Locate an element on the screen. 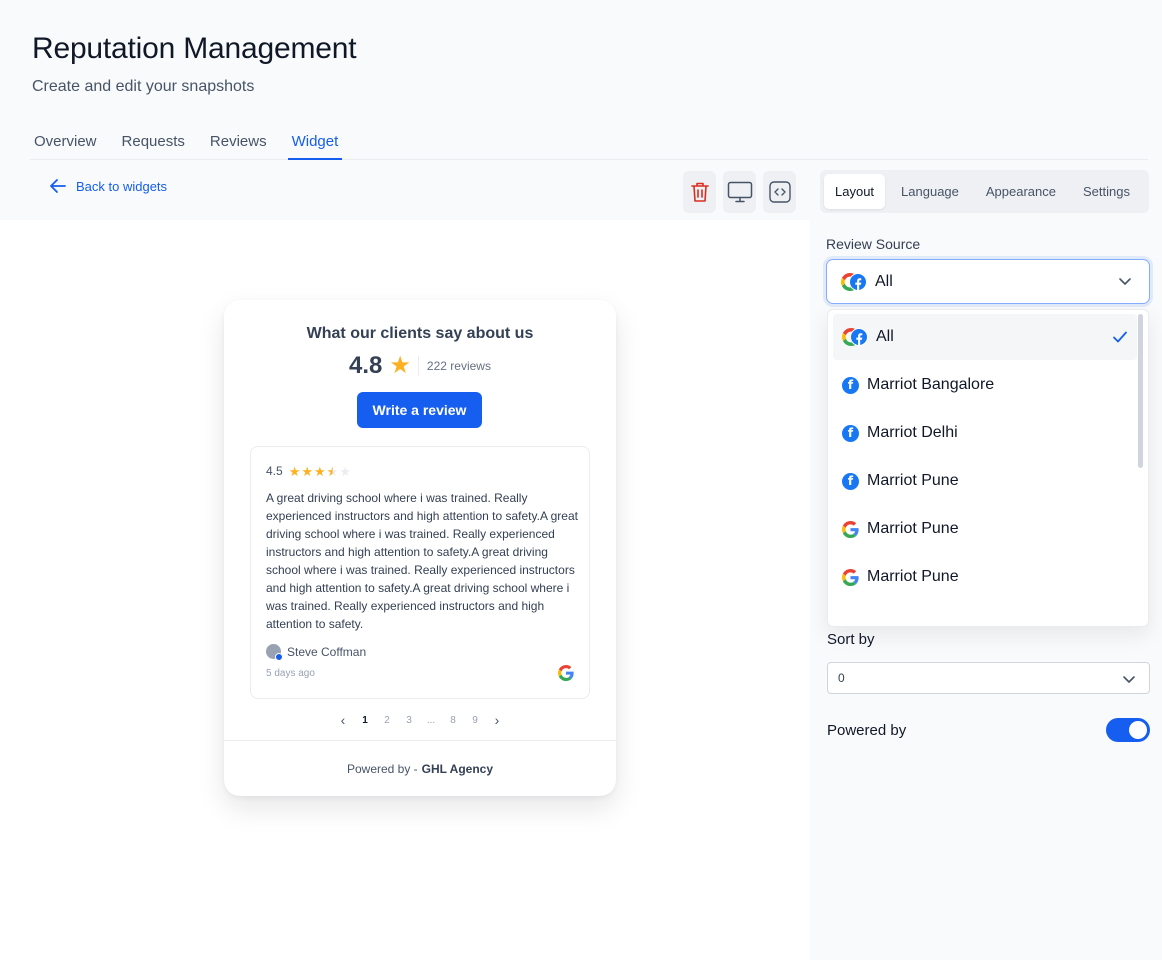 This screenshot has height=960, width=1162. review-rating: 4.5 ★ ★ ★ ★ ★ is located at coordinates (308, 471).